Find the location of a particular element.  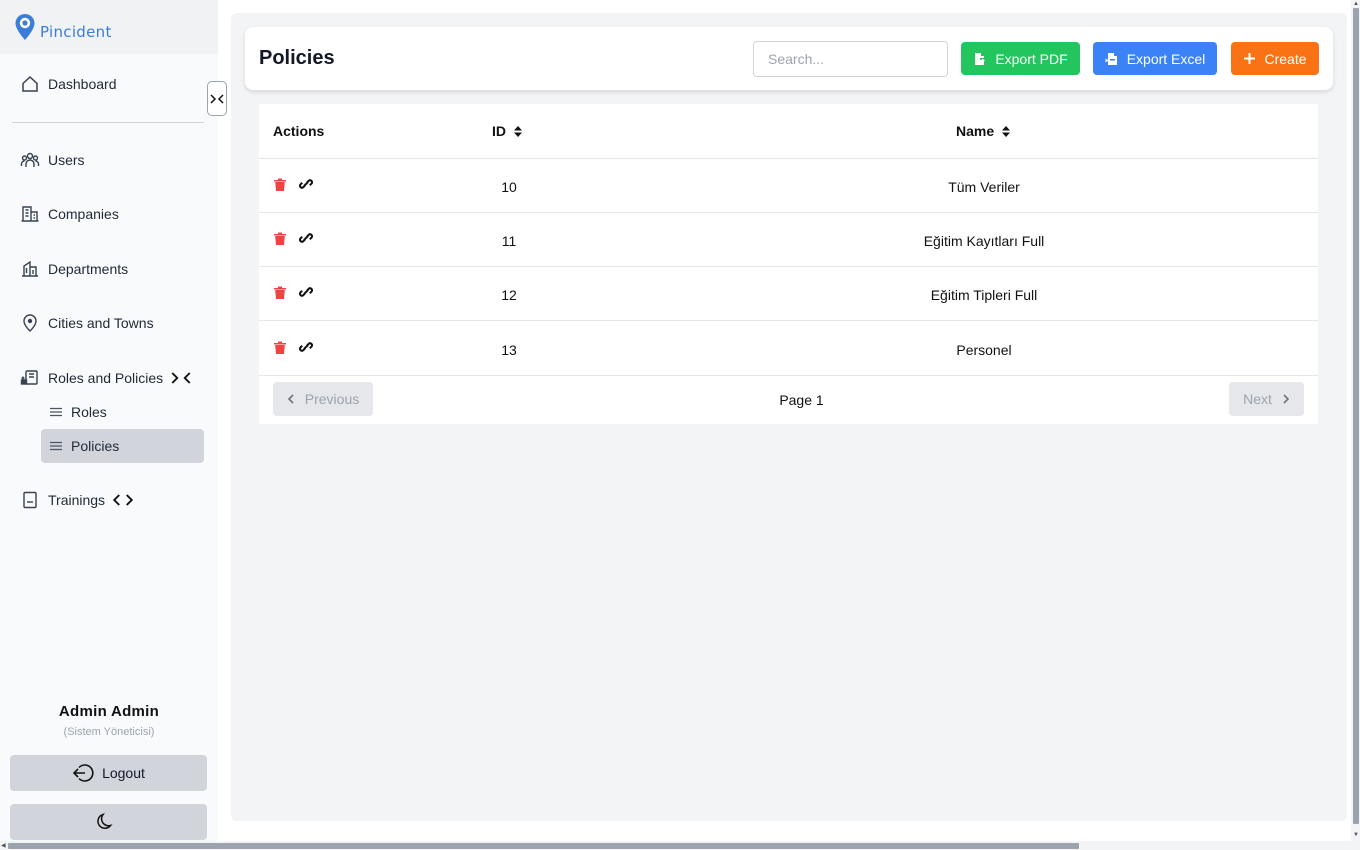

collapse-chevron-icon is located at coordinates (185, 378).